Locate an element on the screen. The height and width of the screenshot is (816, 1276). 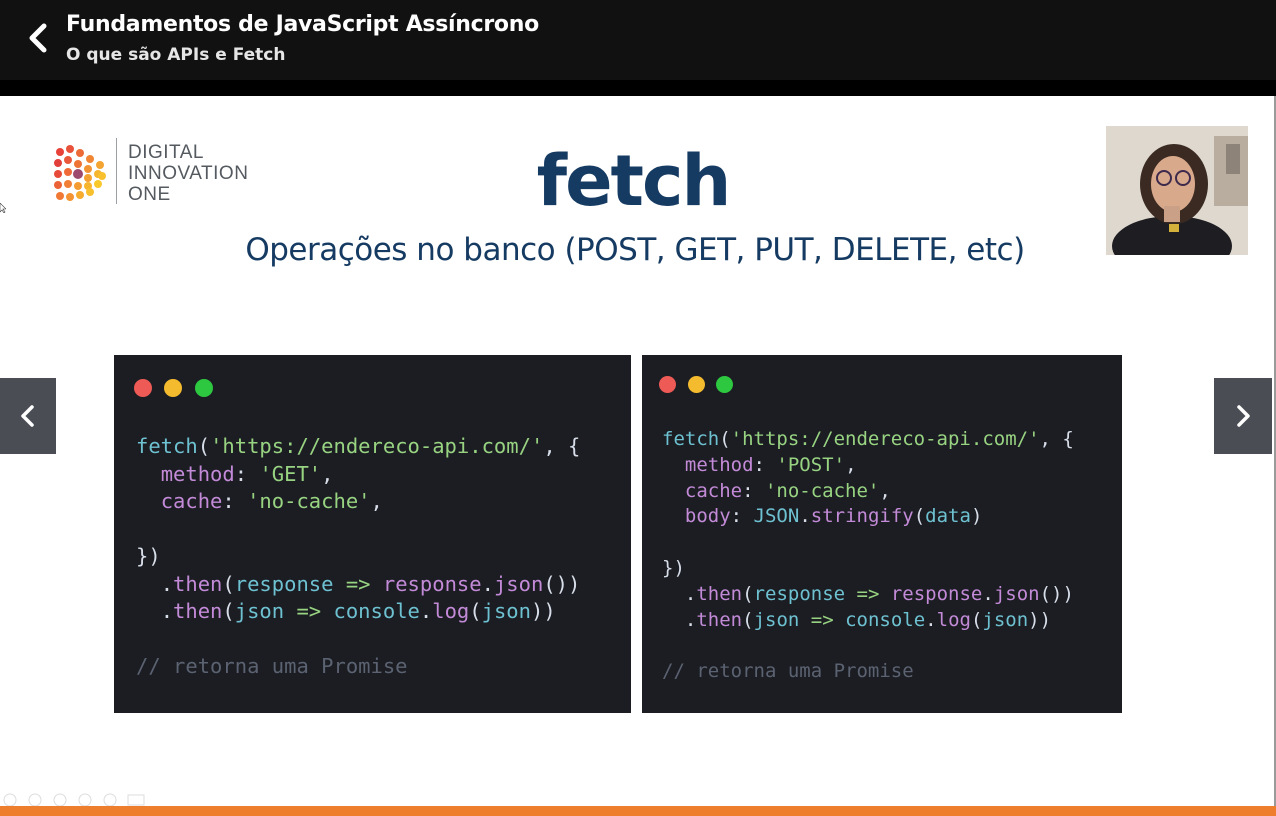
back-button is located at coordinates (38, 38).